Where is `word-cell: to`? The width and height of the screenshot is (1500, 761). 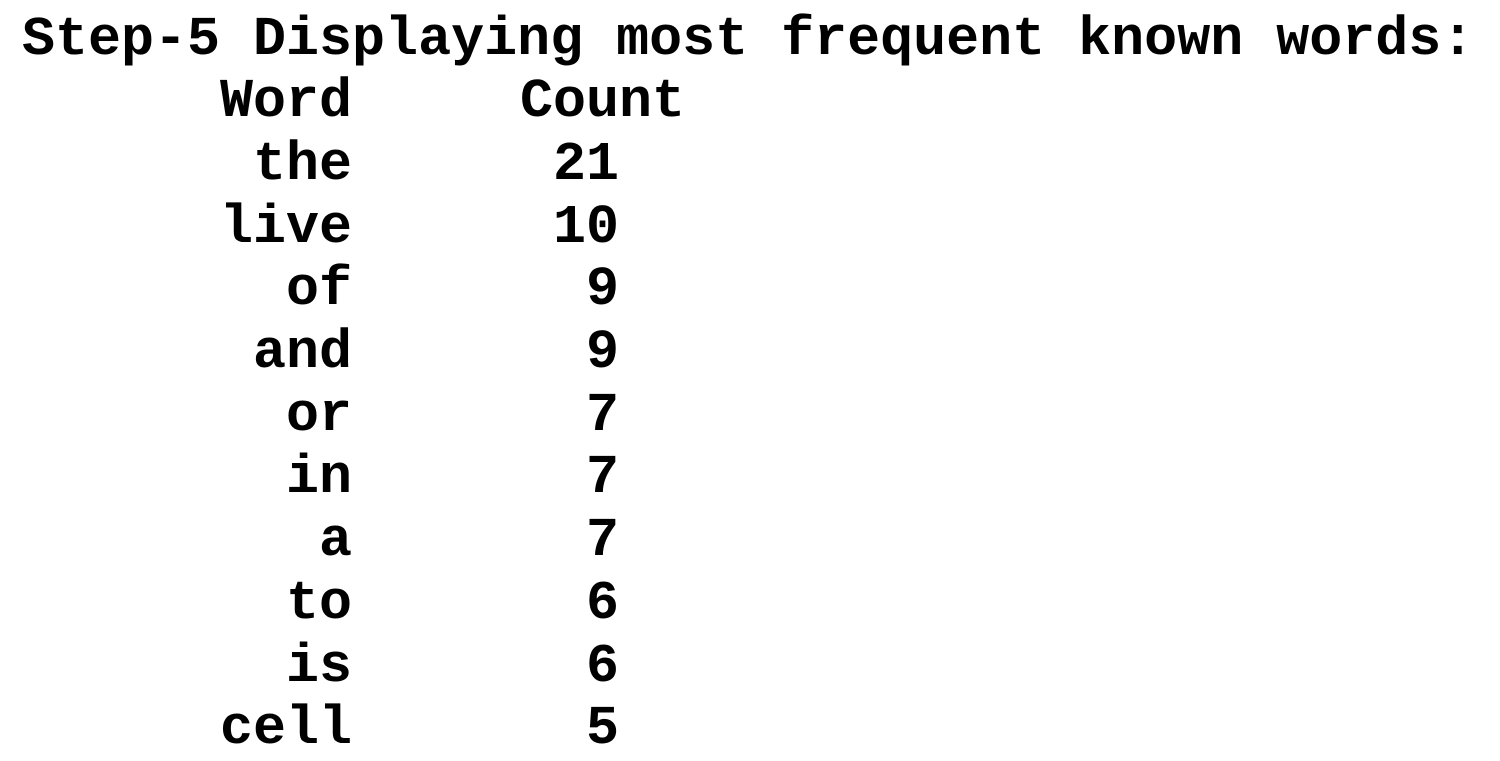
word-cell: to is located at coordinates (318, 603).